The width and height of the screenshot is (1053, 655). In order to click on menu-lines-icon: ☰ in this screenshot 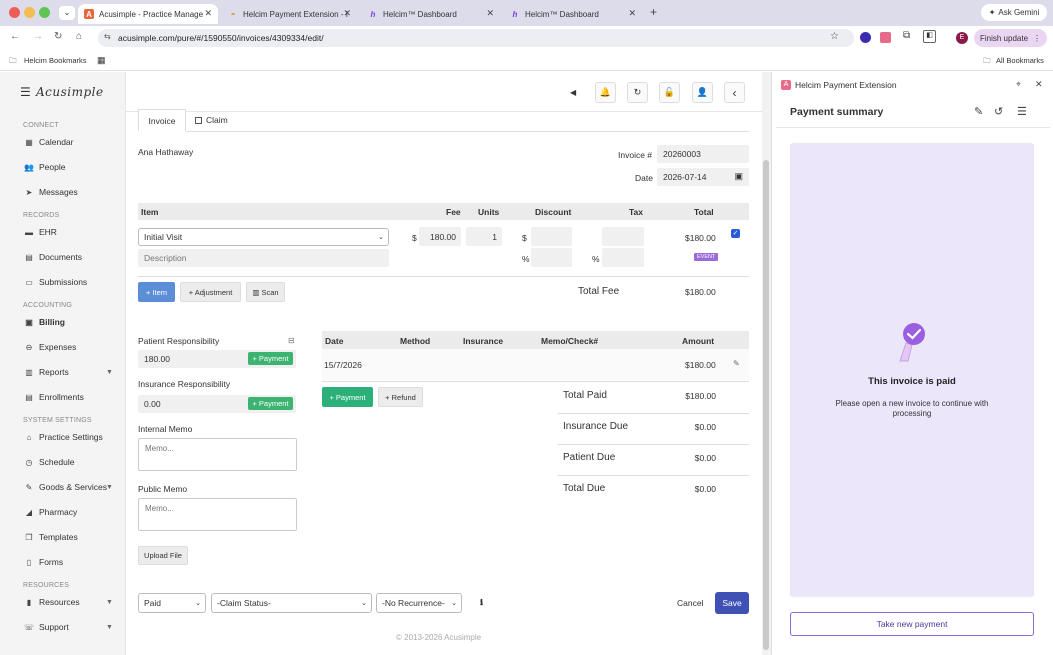, I will do `click(1022, 111)`.